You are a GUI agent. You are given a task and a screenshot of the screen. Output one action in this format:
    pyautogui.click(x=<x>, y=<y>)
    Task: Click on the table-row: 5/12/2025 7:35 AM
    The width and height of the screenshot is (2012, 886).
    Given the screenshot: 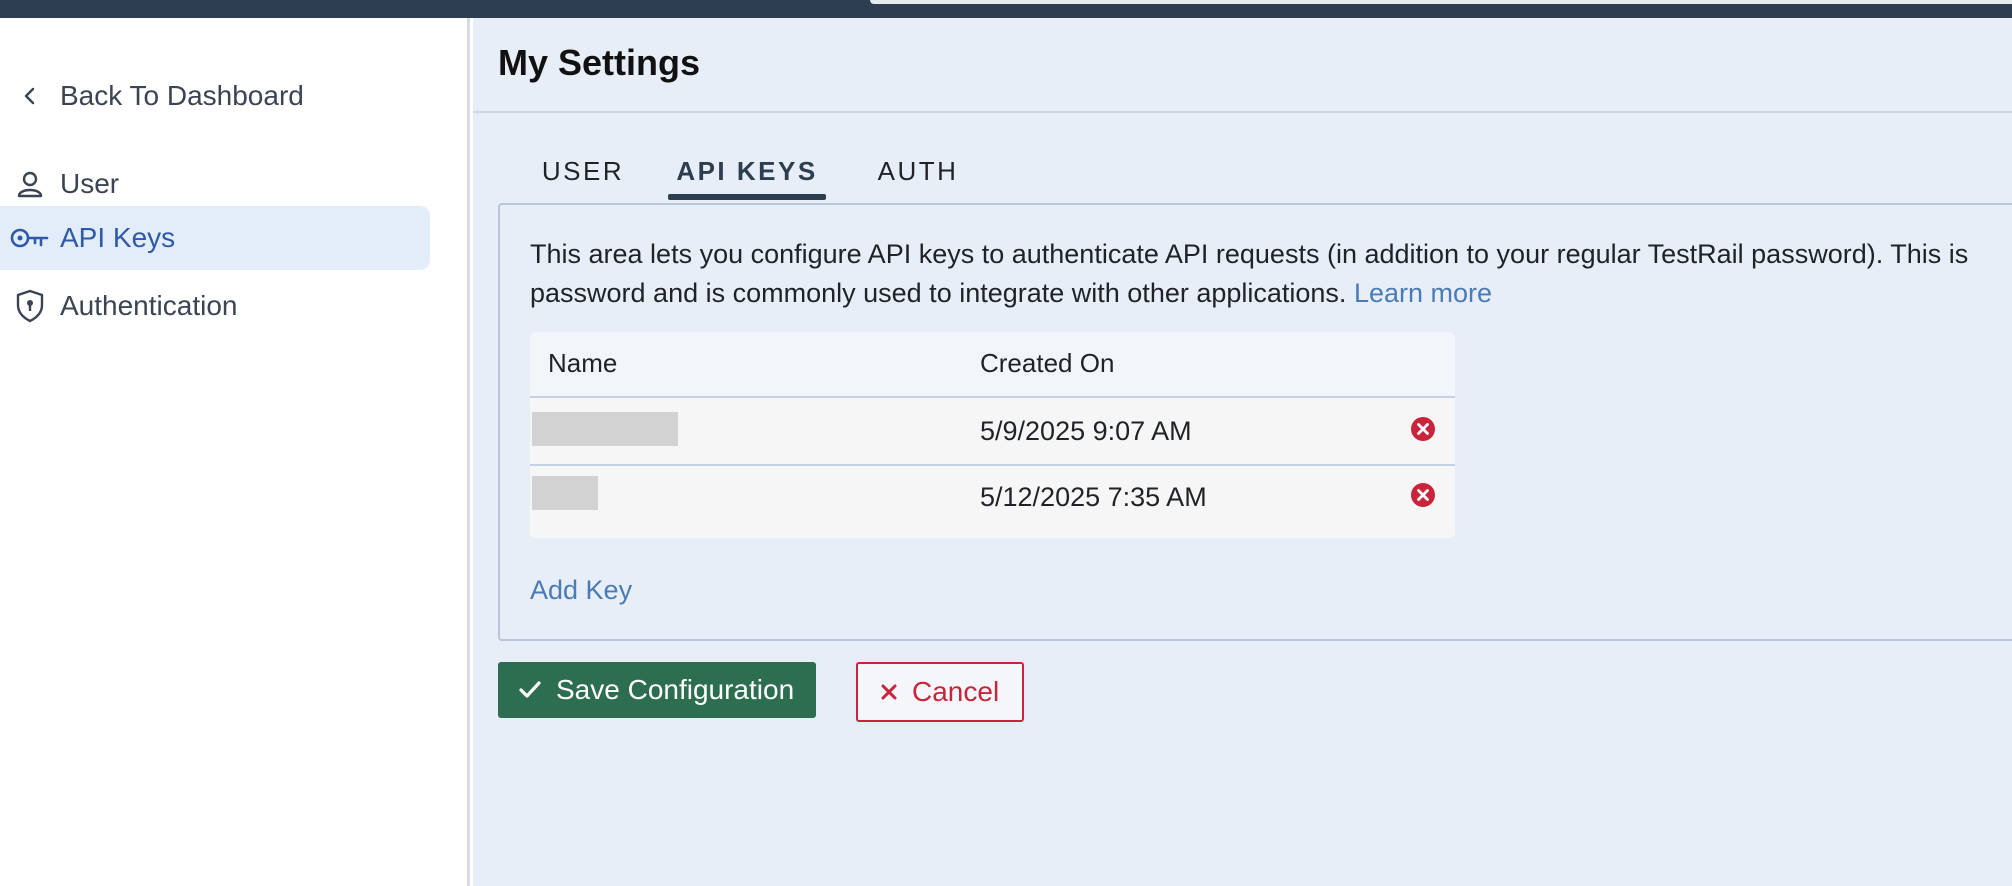 What is the action you would take?
    pyautogui.click(x=992, y=502)
    